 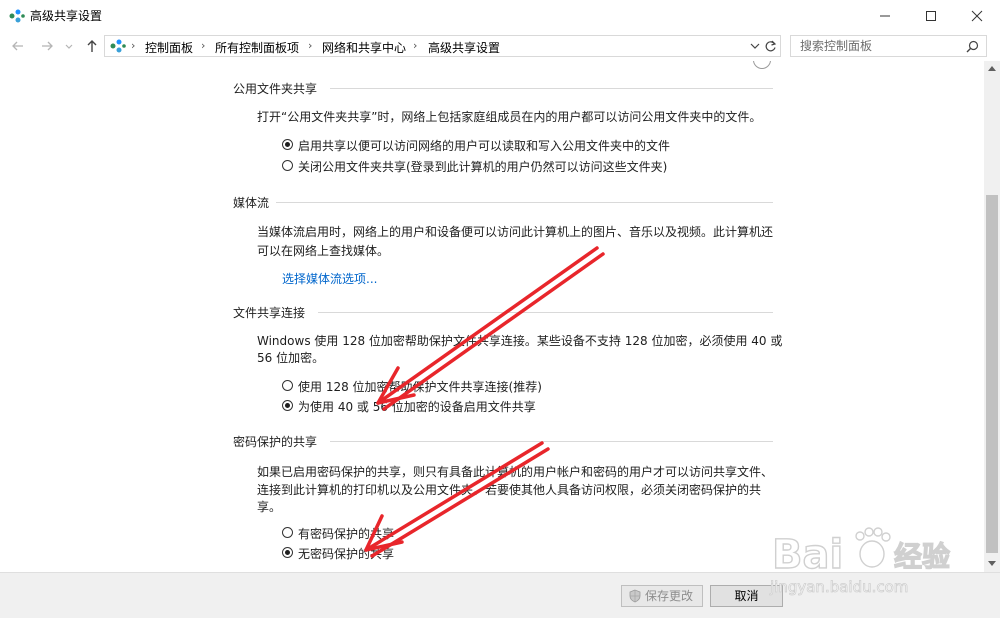 I want to click on watermark: Bai 经验 jingyan.baidu.com, so click(x=864, y=560).